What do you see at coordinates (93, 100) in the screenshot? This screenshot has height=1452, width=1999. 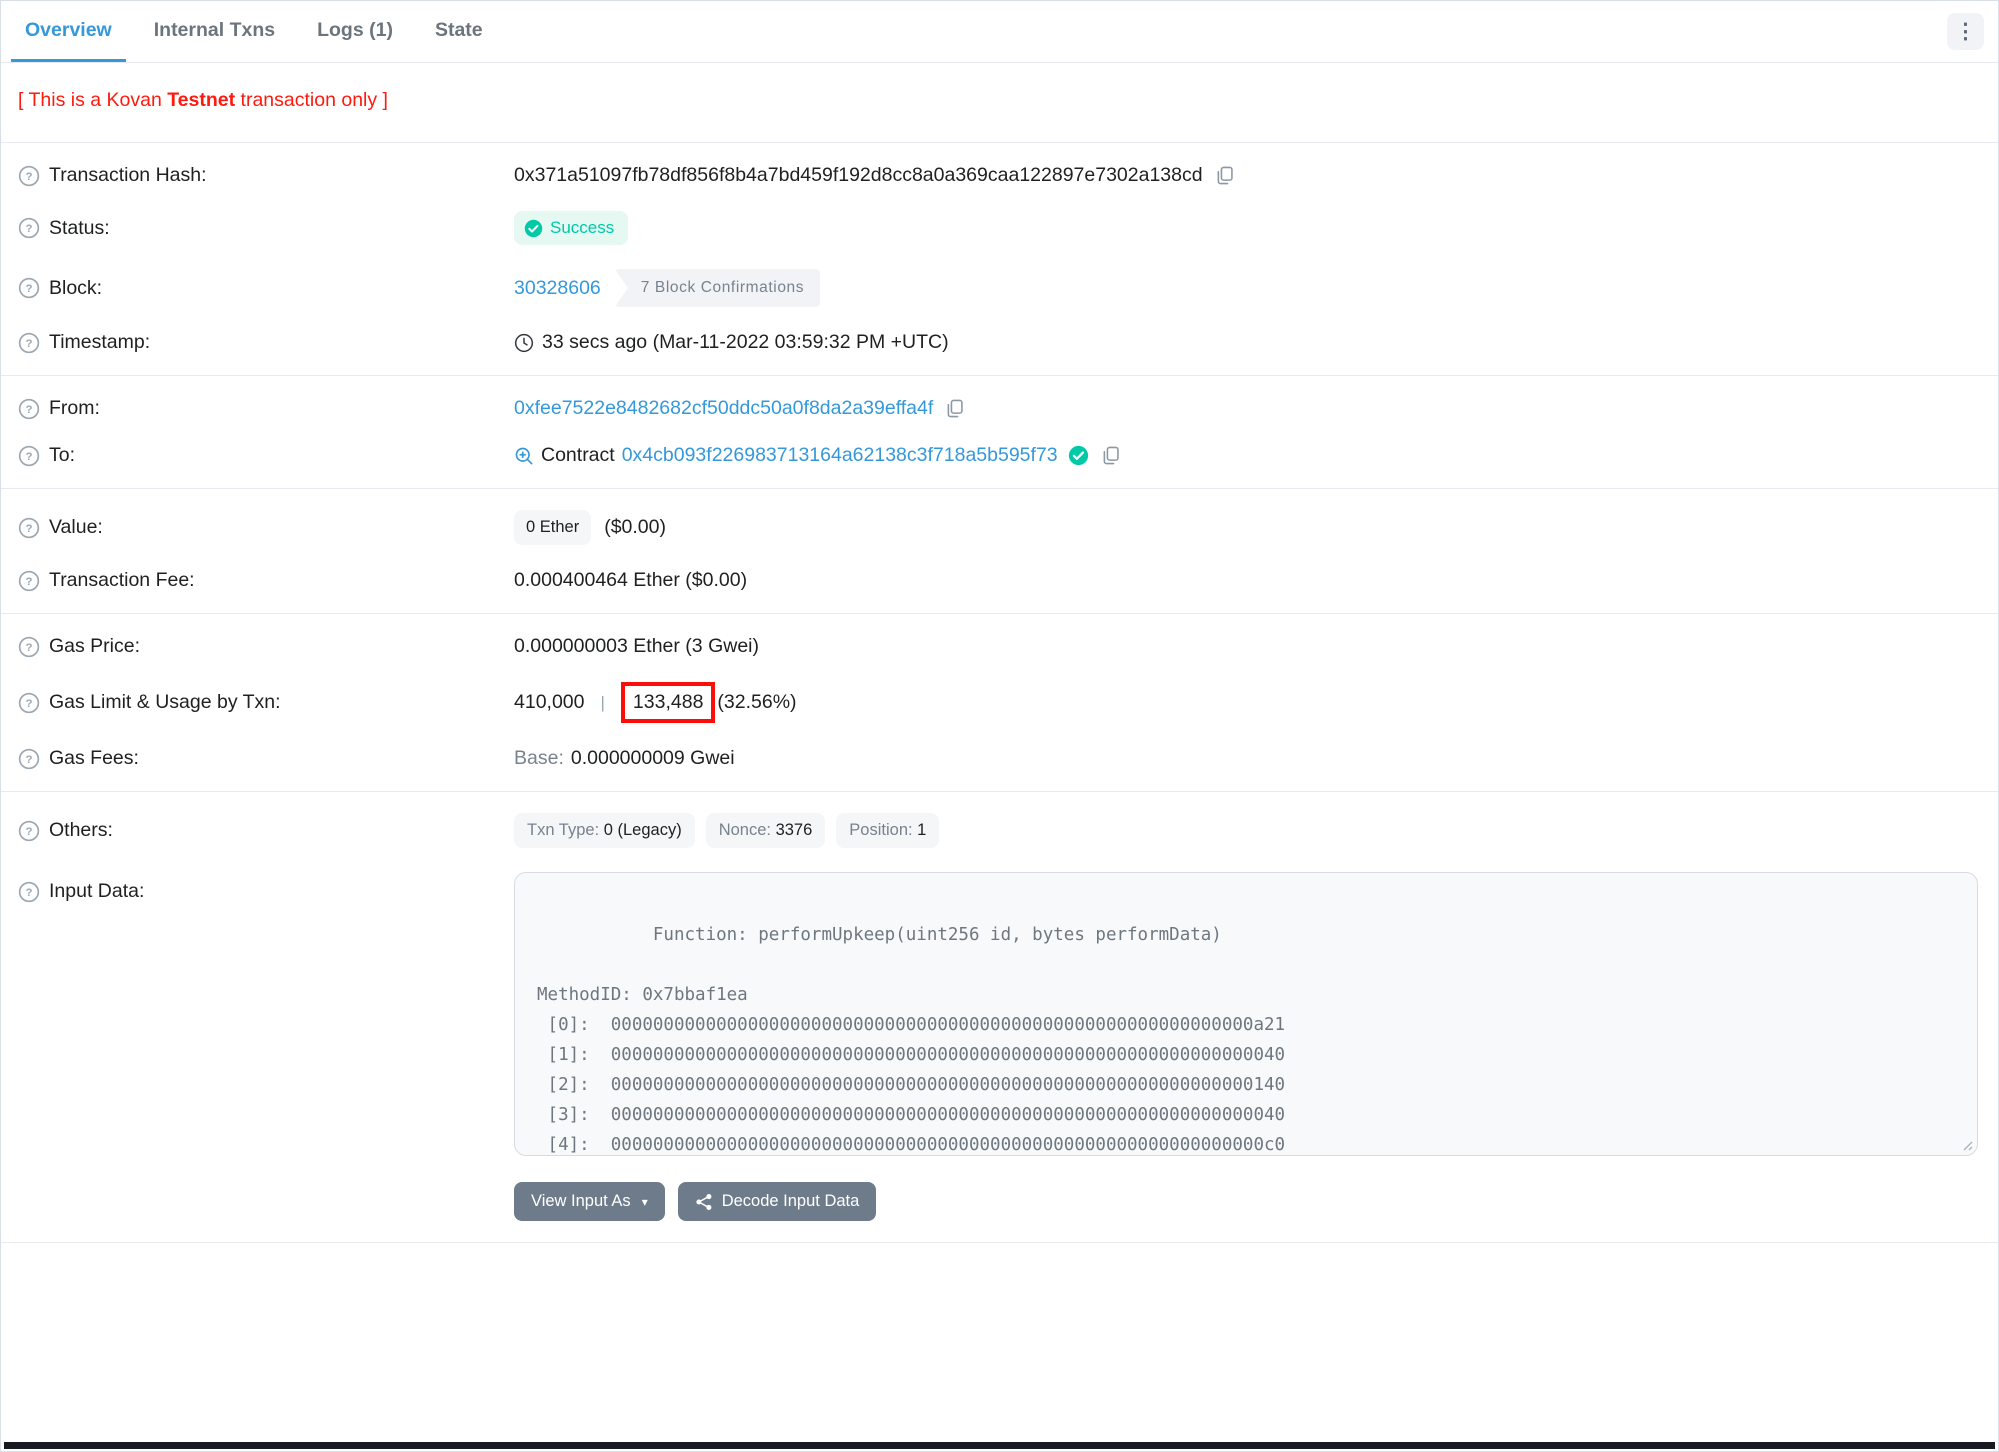 I see `notice-prefix: [ This is a Kovan` at bounding box center [93, 100].